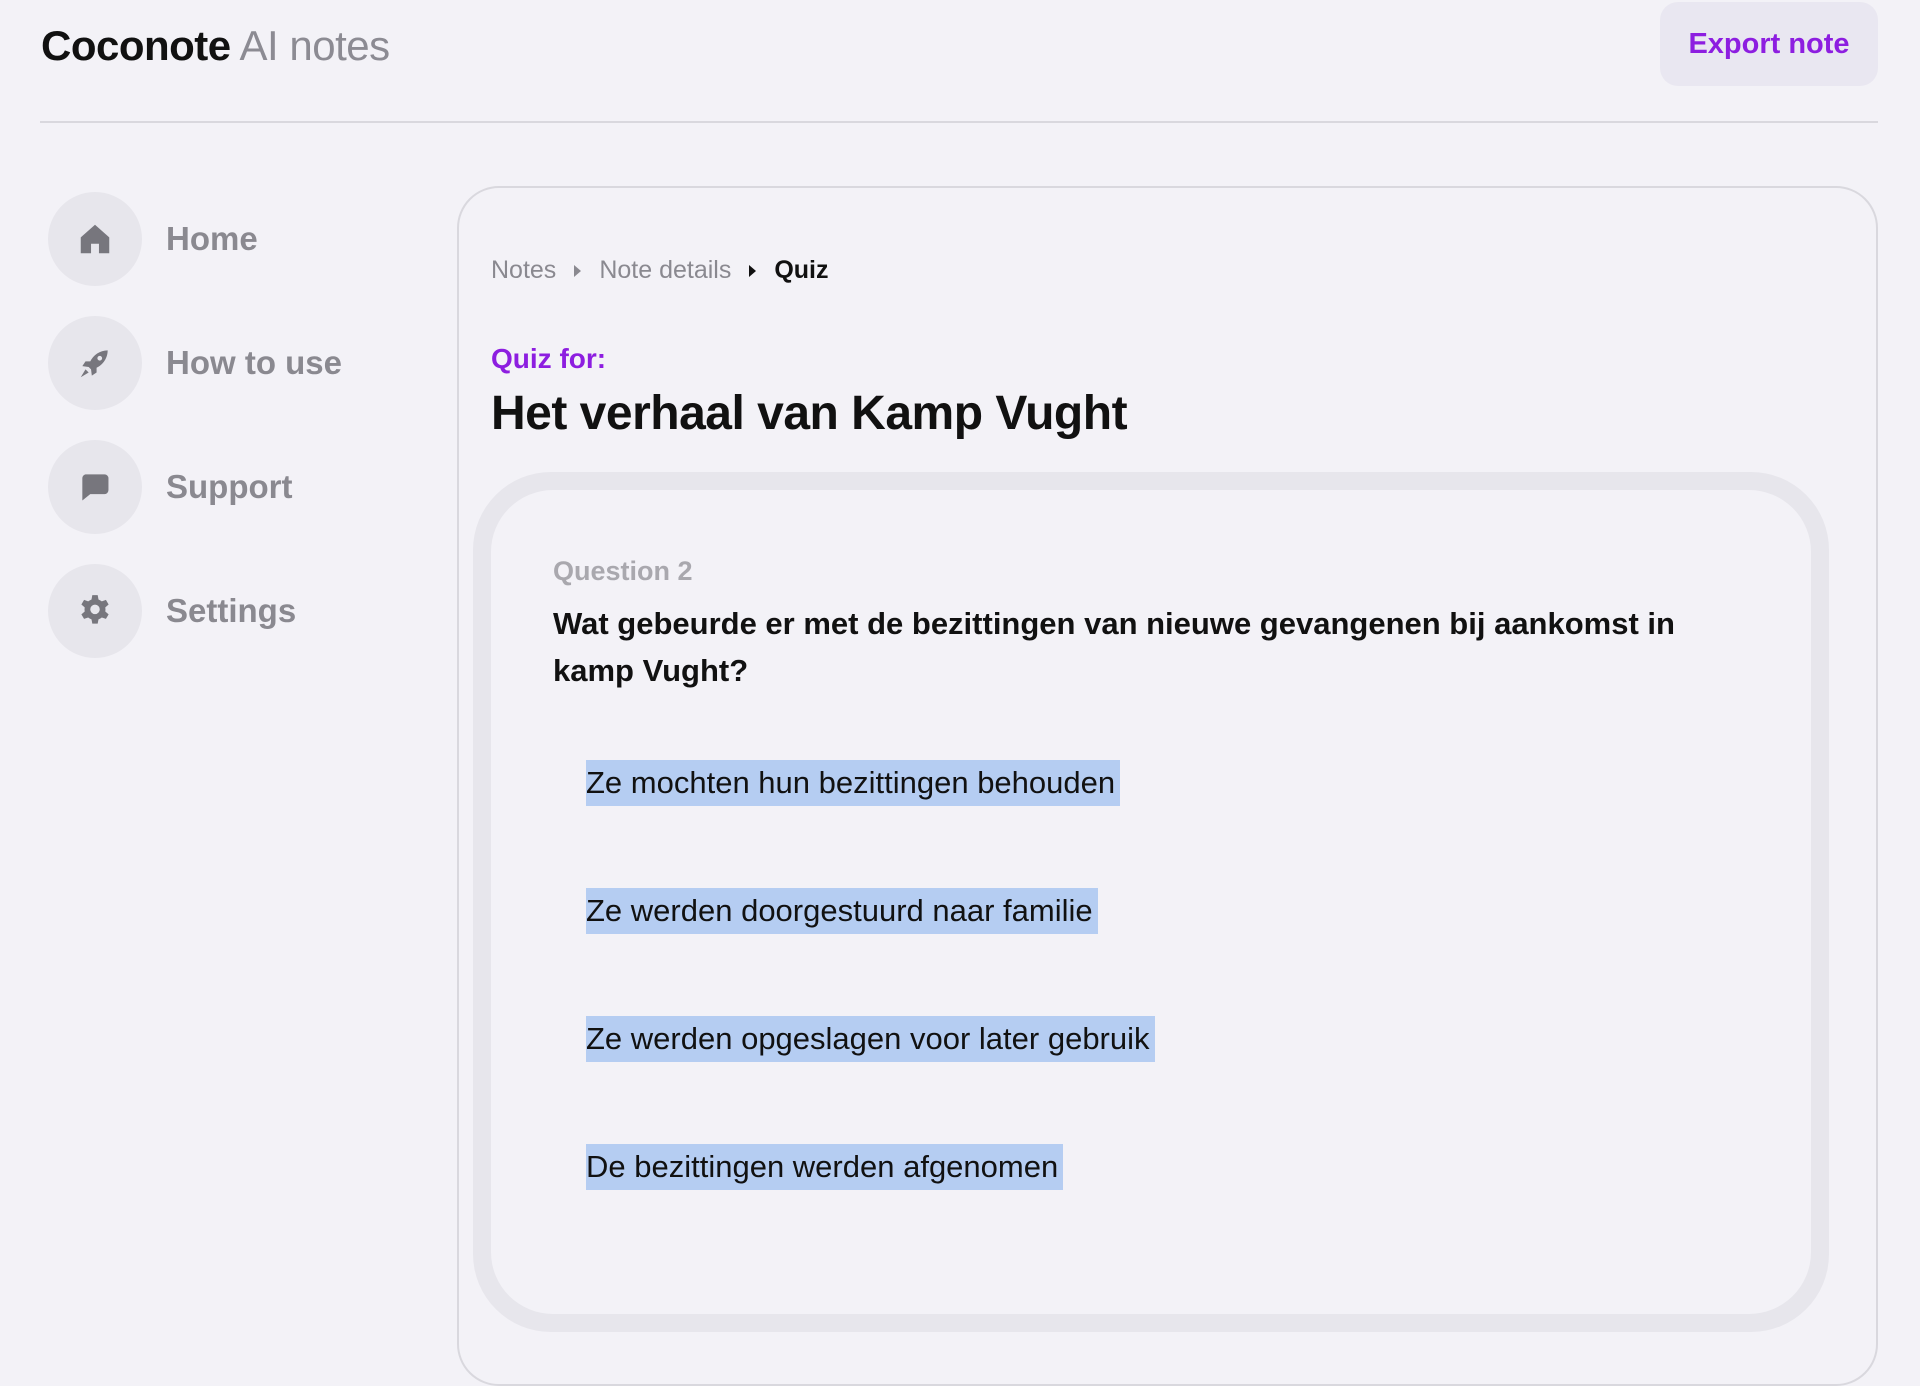 The height and width of the screenshot is (1386, 1920). Describe the element at coordinates (229, 486) in the screenshot. I see `sidebar-item-label: Support` at that location.